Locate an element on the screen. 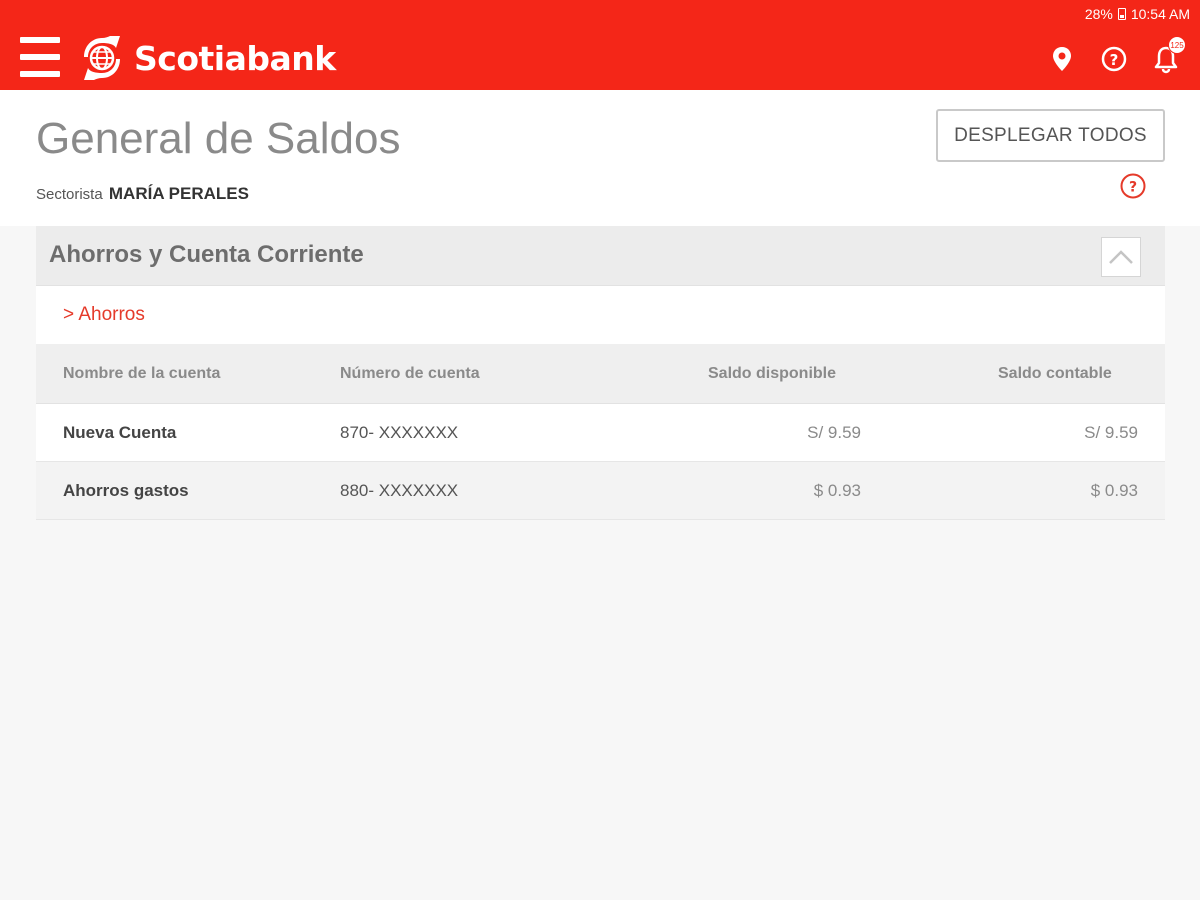 The width and height of the screenshot is (1200, 900). available-balance: S/ 9.59 is located at coordinates (834, 432).